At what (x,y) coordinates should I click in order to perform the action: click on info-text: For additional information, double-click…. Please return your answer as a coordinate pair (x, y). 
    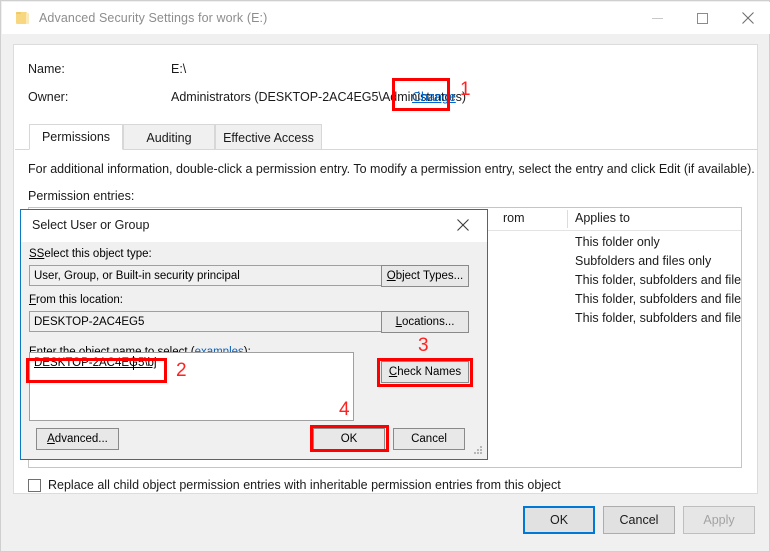
    Looking at the image, I should click on (391, 169).